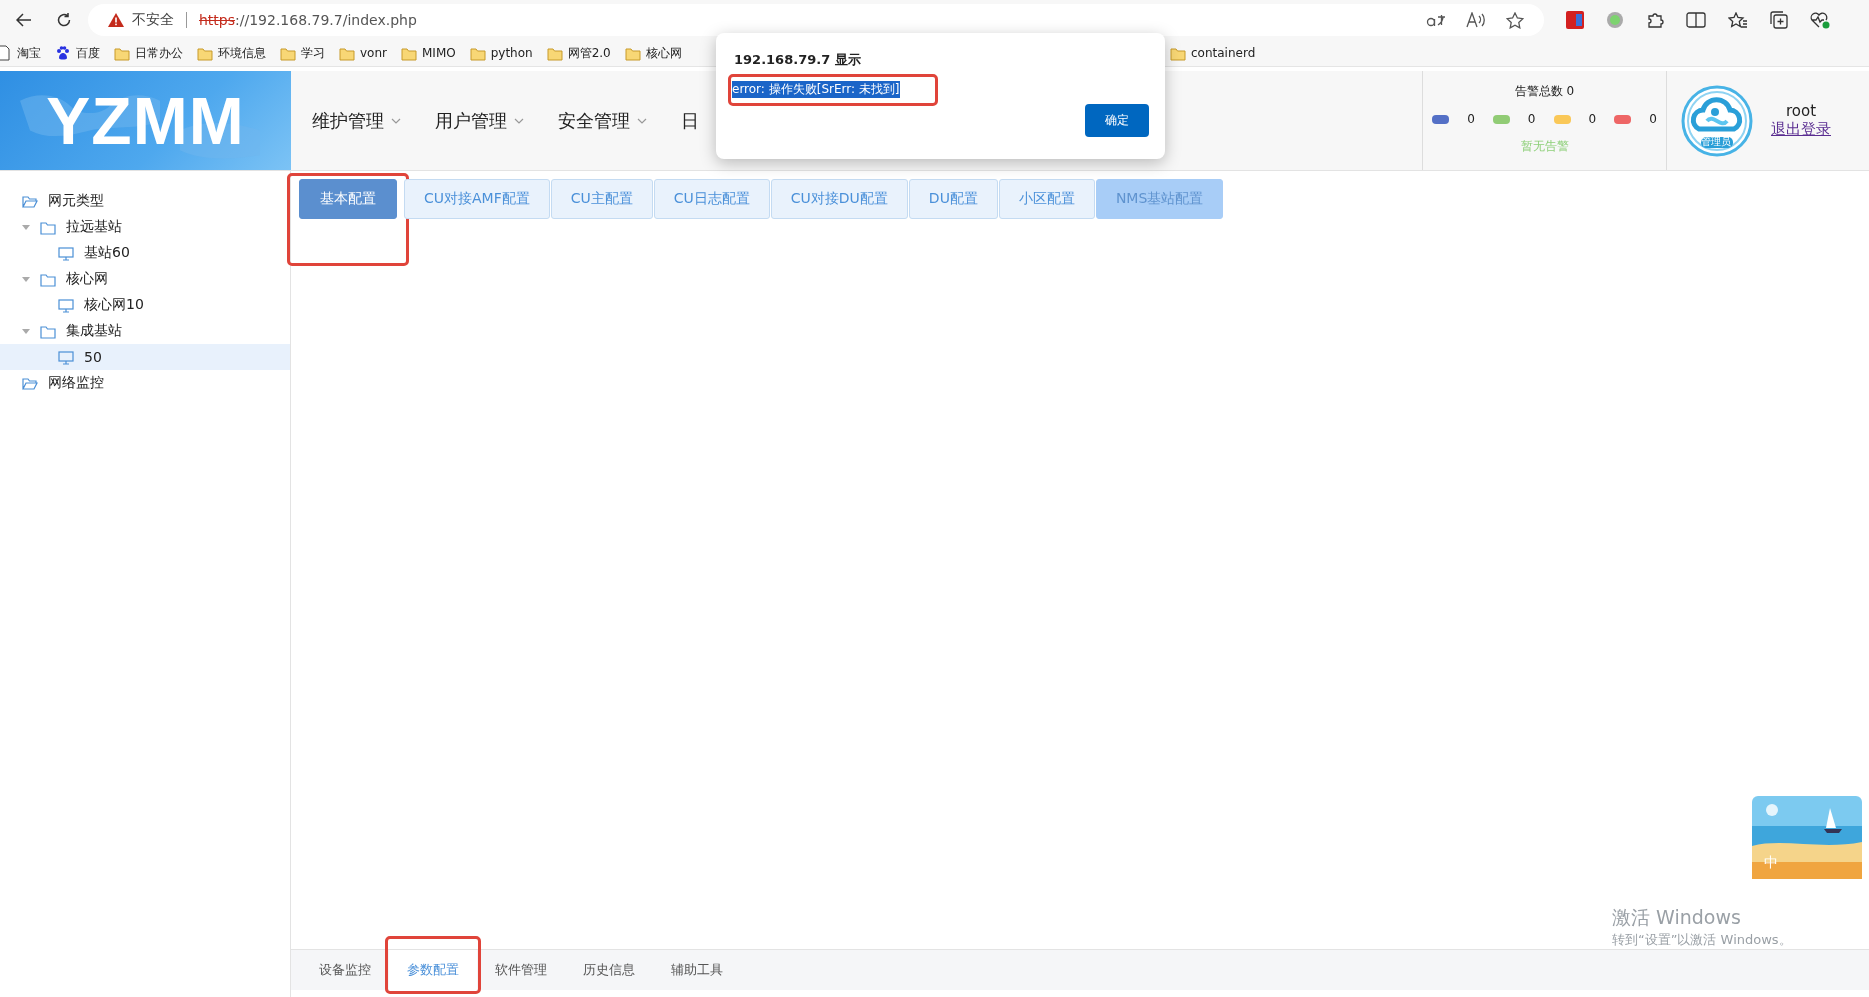 This screenshot has width=1869, height=997. Describe the element at coordinates (1544, 91) in the screenshot. I see `alarm-total: 告警总数 0` at that location.